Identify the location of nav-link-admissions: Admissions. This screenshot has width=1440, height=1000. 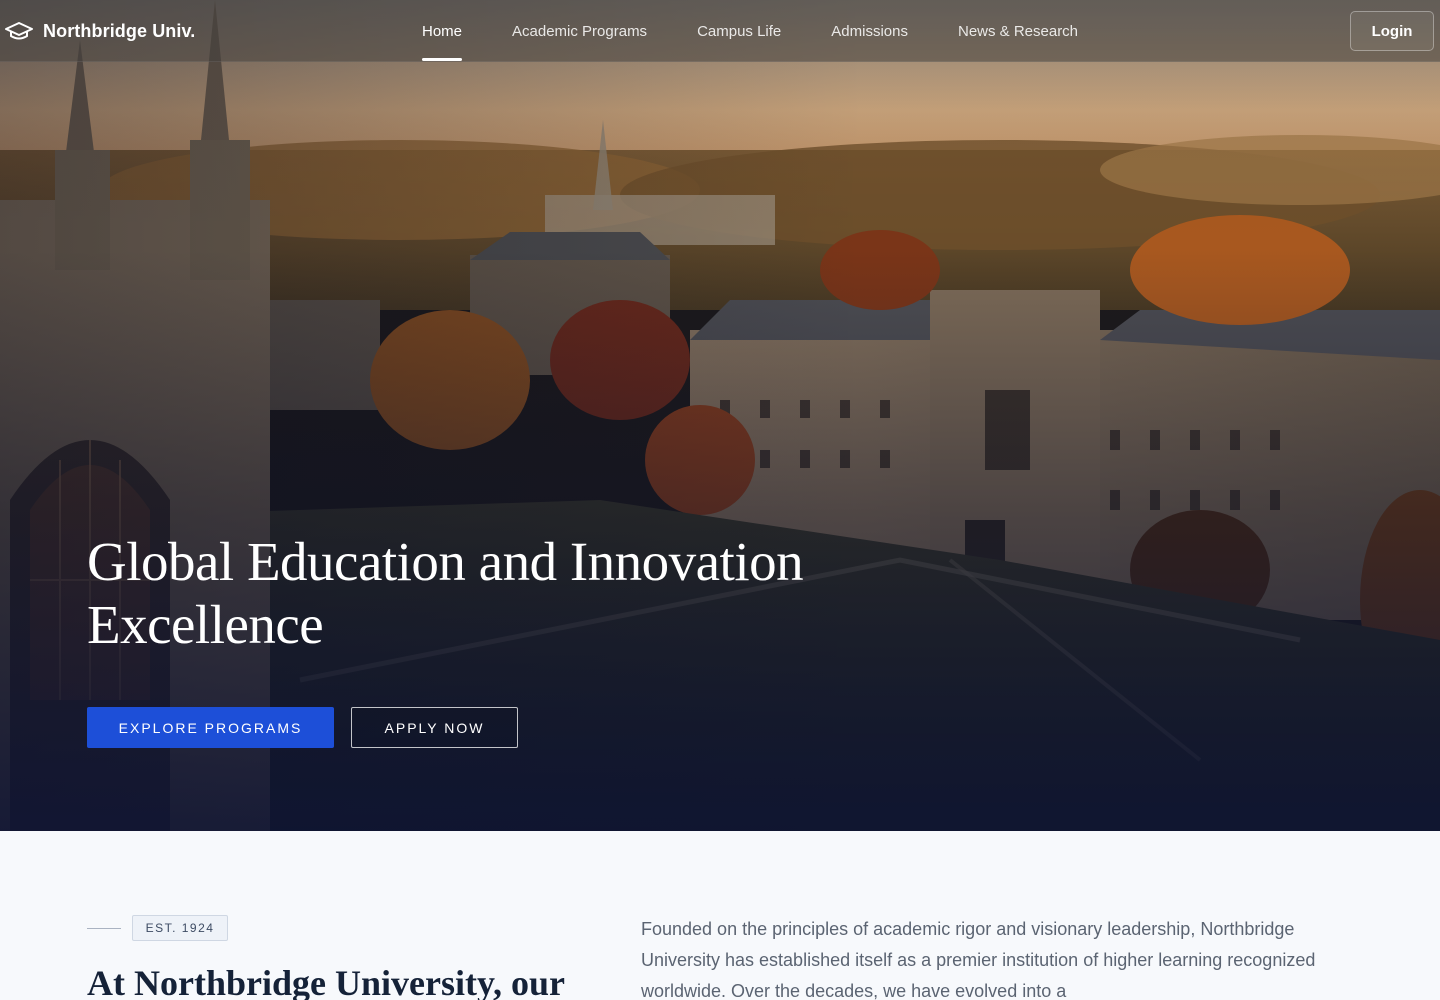
(869, 31).